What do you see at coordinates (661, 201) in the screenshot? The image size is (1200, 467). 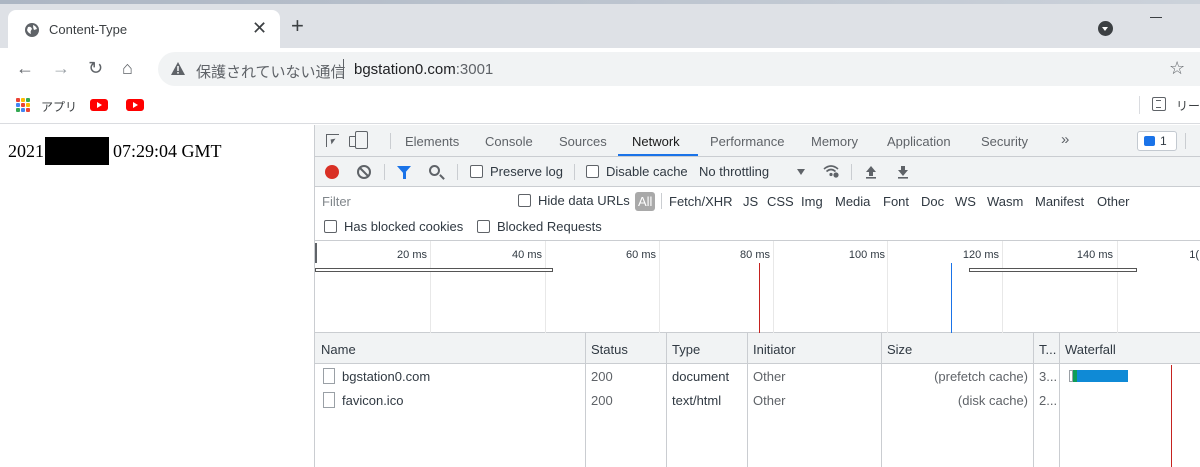 I see `filter-separator` at bounding box center [661, 201].